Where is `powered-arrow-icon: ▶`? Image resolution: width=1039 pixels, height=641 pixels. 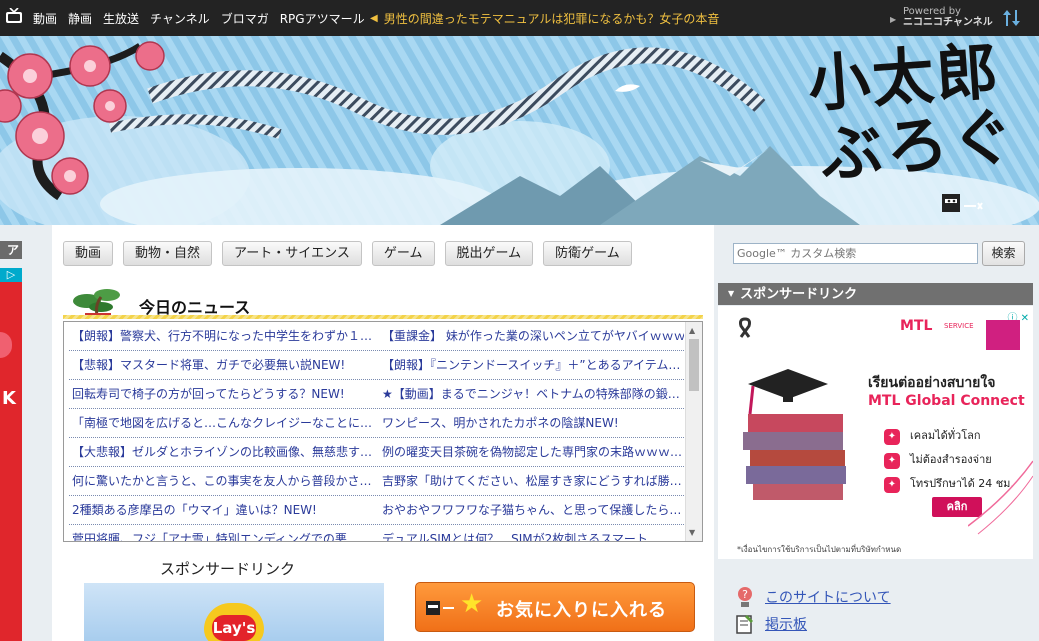 powered-arrow-icon: ▶ is located at coordinates (893, 19).